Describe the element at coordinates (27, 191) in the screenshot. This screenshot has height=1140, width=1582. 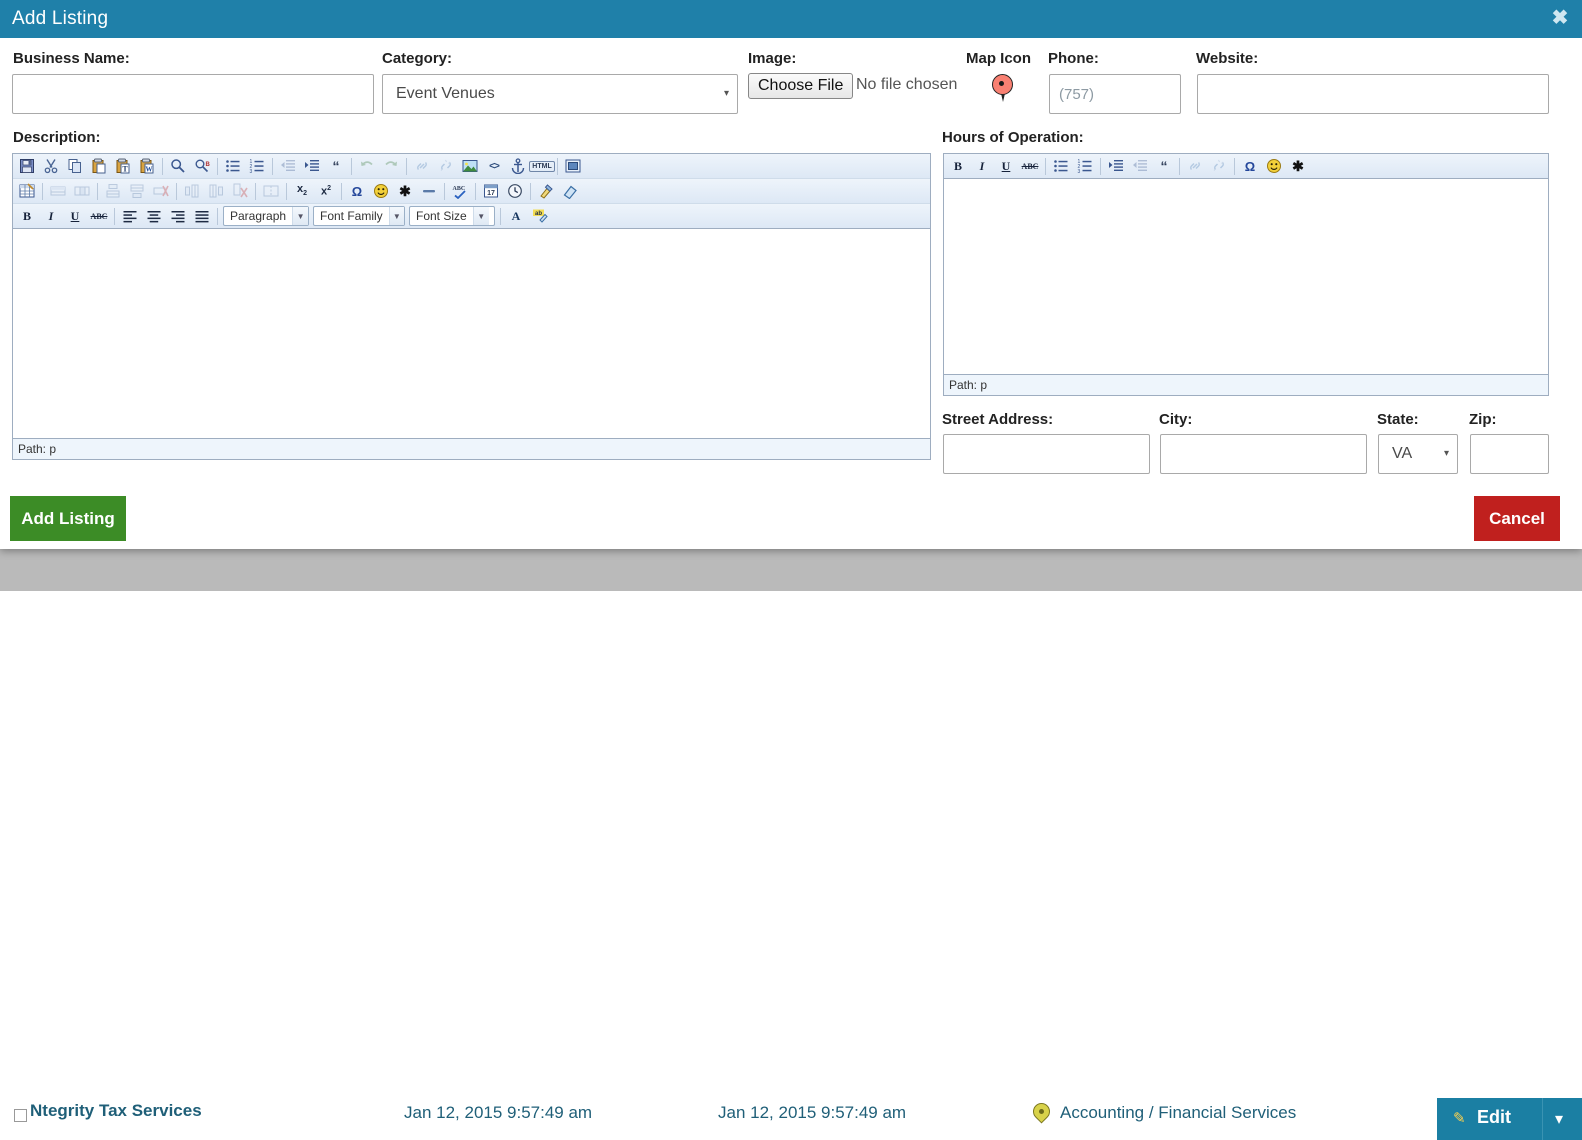
I see `insert-table-icon` at that location.